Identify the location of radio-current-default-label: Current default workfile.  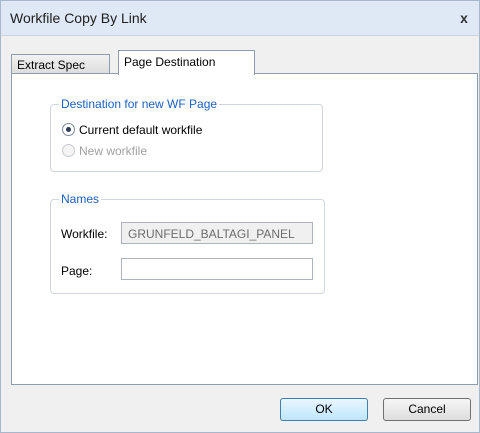
(141, 130).